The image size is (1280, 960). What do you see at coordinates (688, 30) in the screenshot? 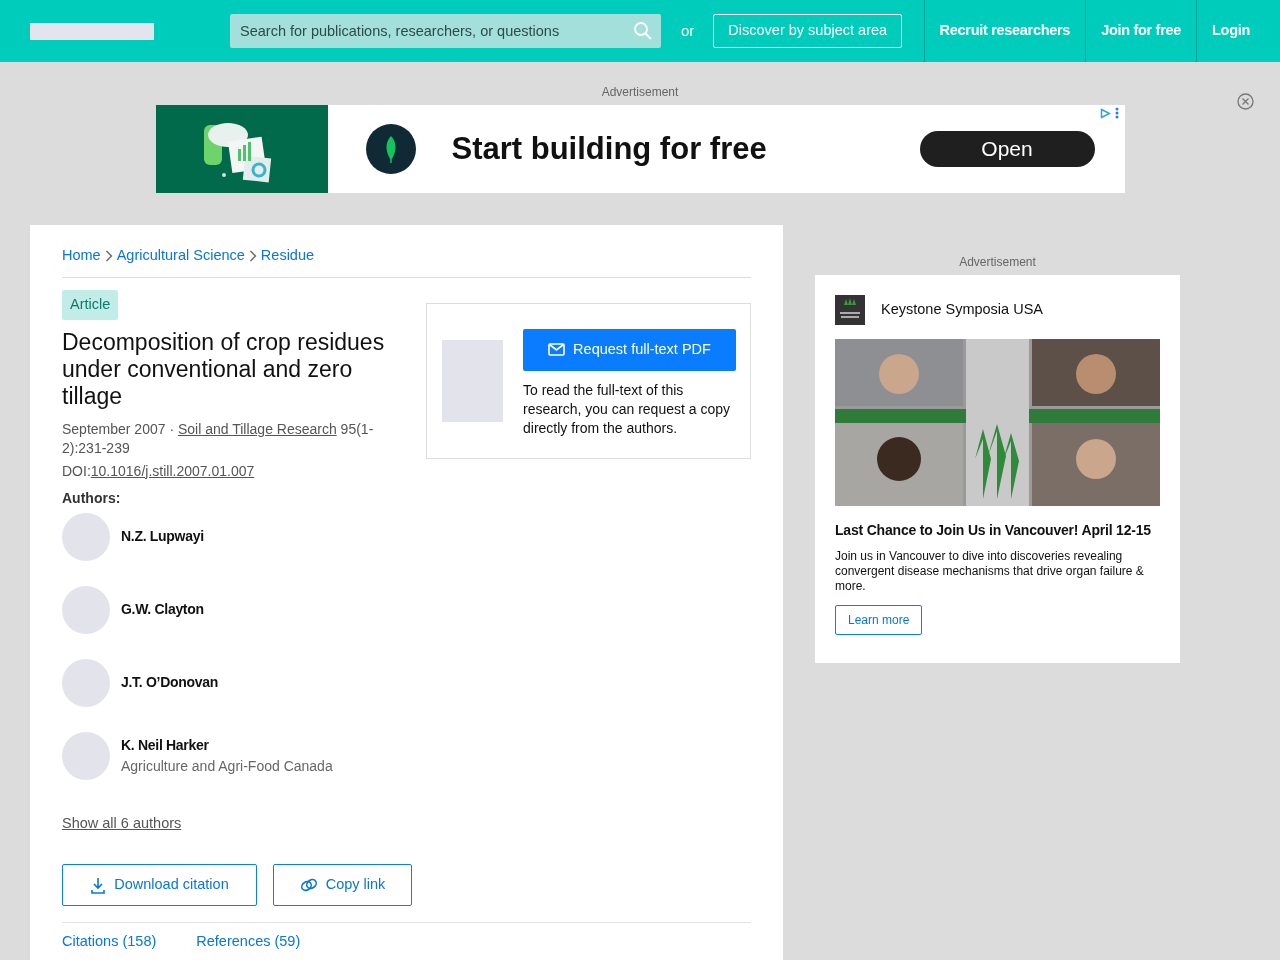
I see `or-label: or` at bounding box center [688, 30].